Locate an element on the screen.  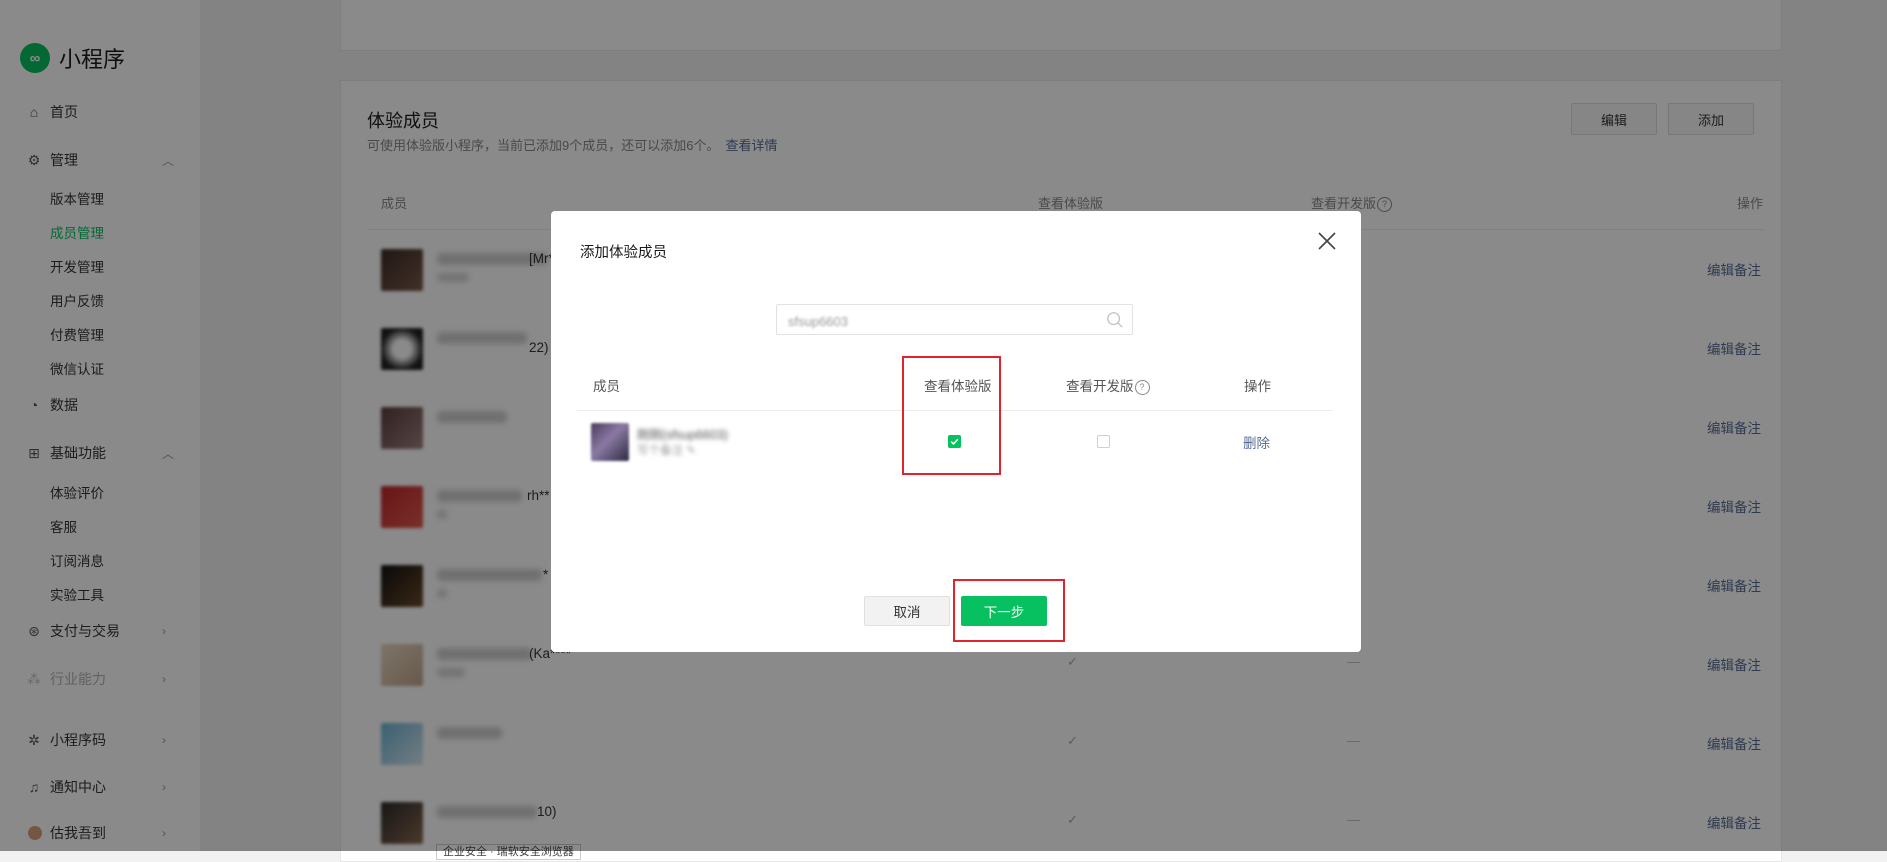
highlight-box-trial-checkbox is located at coordinates (951, 415).